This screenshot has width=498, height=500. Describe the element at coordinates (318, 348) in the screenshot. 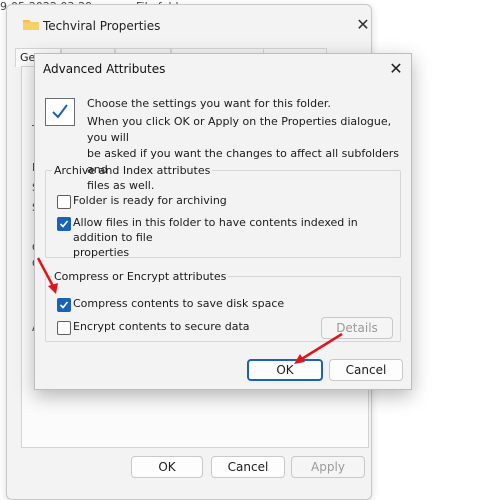

I see `arrow-to-ok-icon` at that location.